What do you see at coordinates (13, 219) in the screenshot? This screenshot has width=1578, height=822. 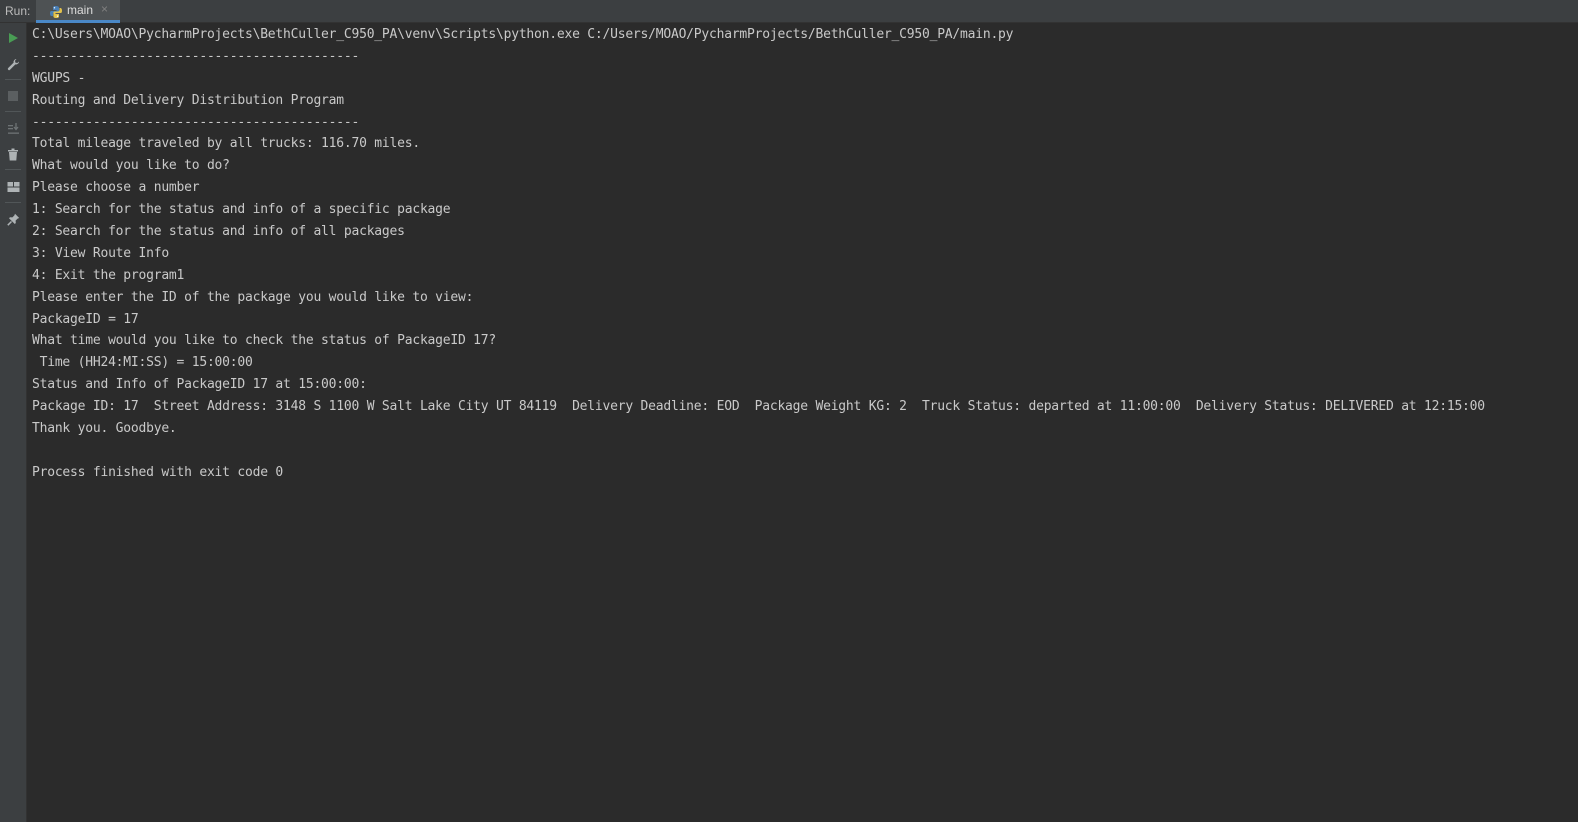 I see `pin-icon` at bounding box center [13, 219].